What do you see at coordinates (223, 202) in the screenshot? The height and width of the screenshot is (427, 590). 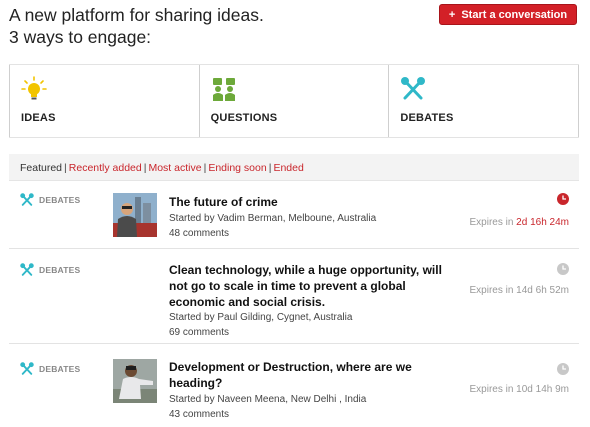 I see `debate-title: The future of crime` at bounding box center [223, 202].